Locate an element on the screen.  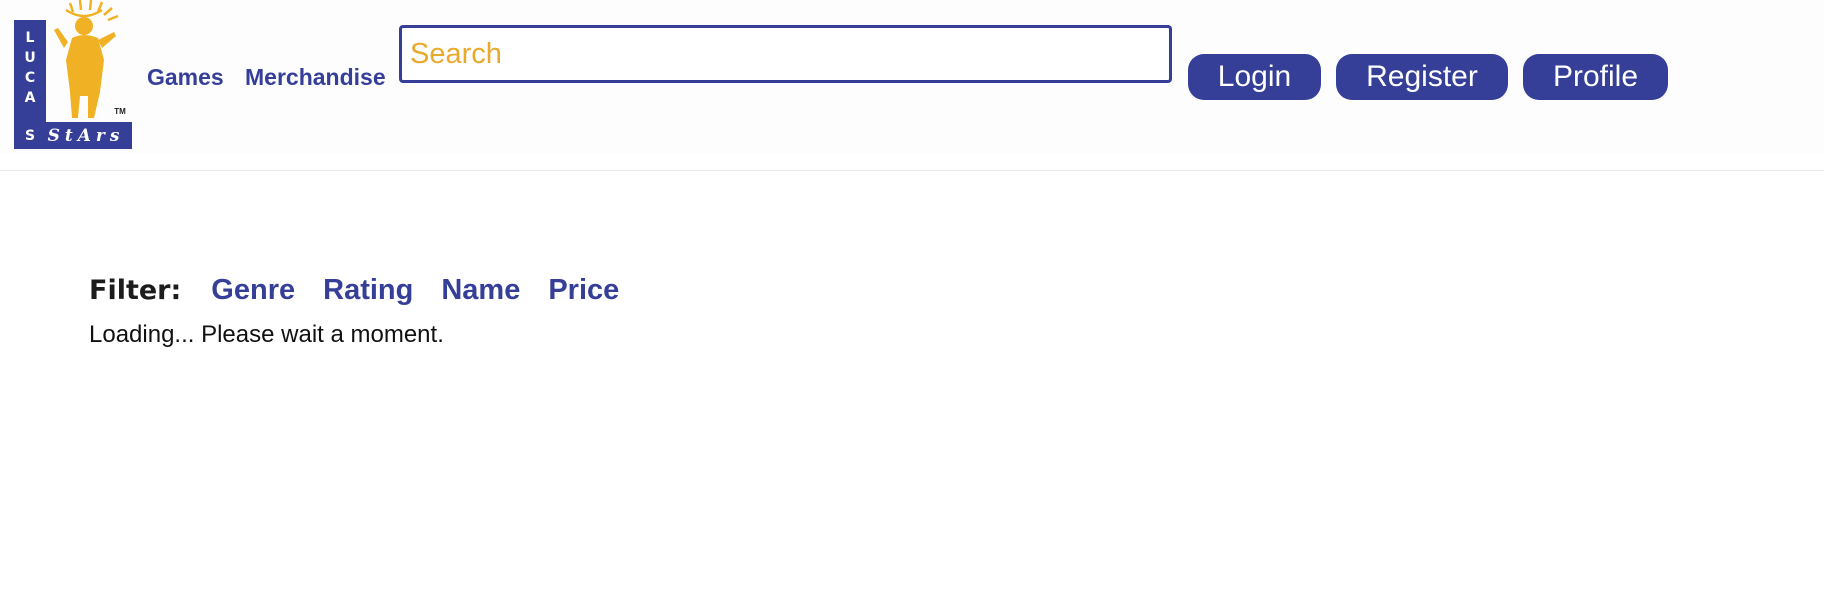
logo-trademark: TM is located at coordinates (120, 111).